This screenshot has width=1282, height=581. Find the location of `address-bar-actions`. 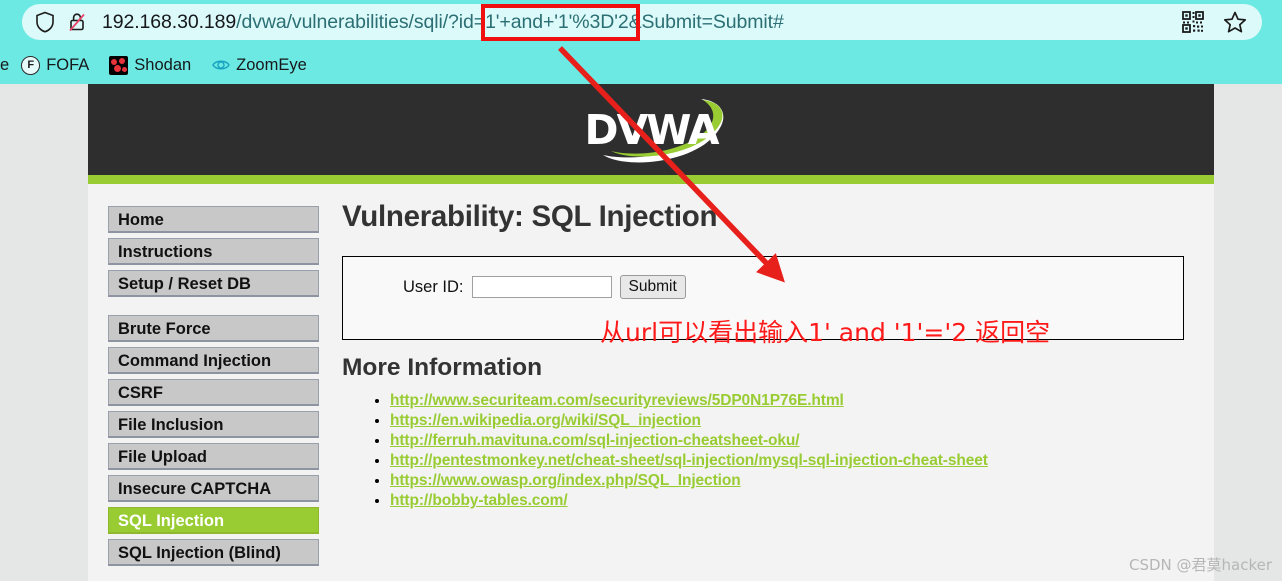

address-bar-actions is located at coordinates (1214, 22).